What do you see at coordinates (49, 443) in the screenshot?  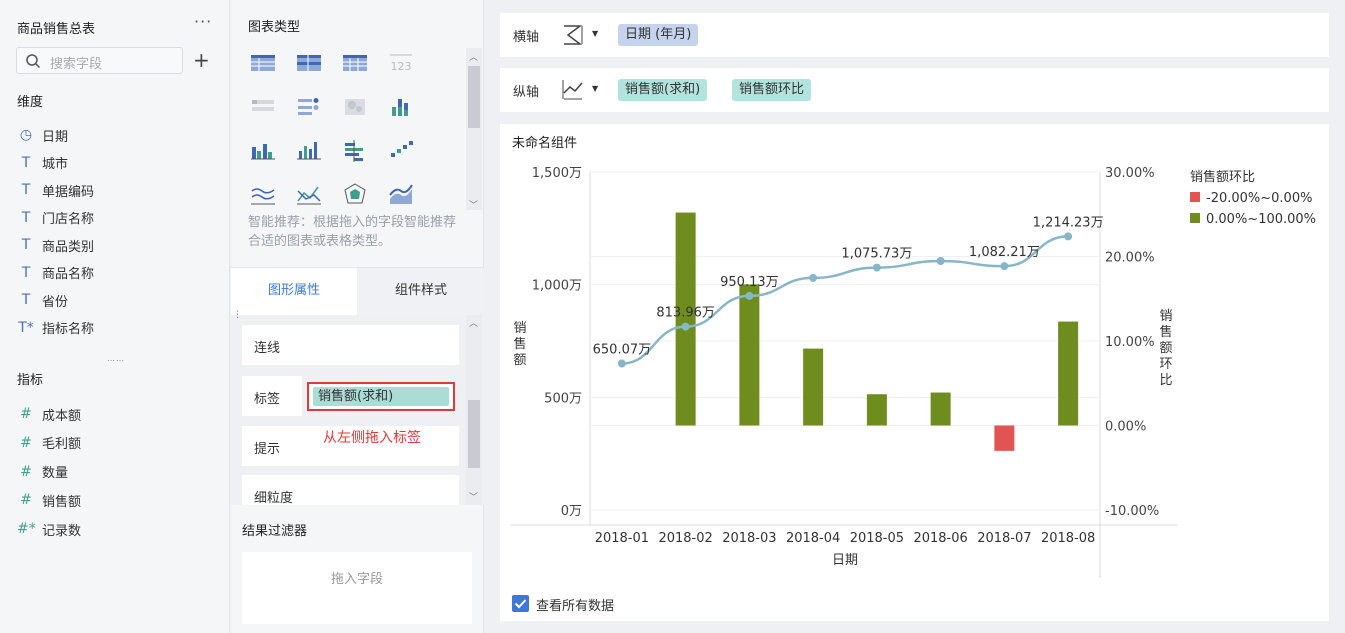 I see `measure-field: # 毛利额` at bounding box center [49, 443].